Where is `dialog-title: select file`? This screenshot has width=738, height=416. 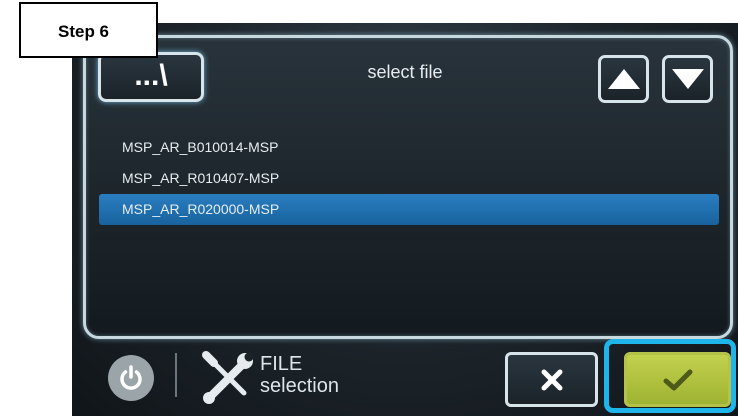 dialog-title: select file is located at coordinates (405, 72).